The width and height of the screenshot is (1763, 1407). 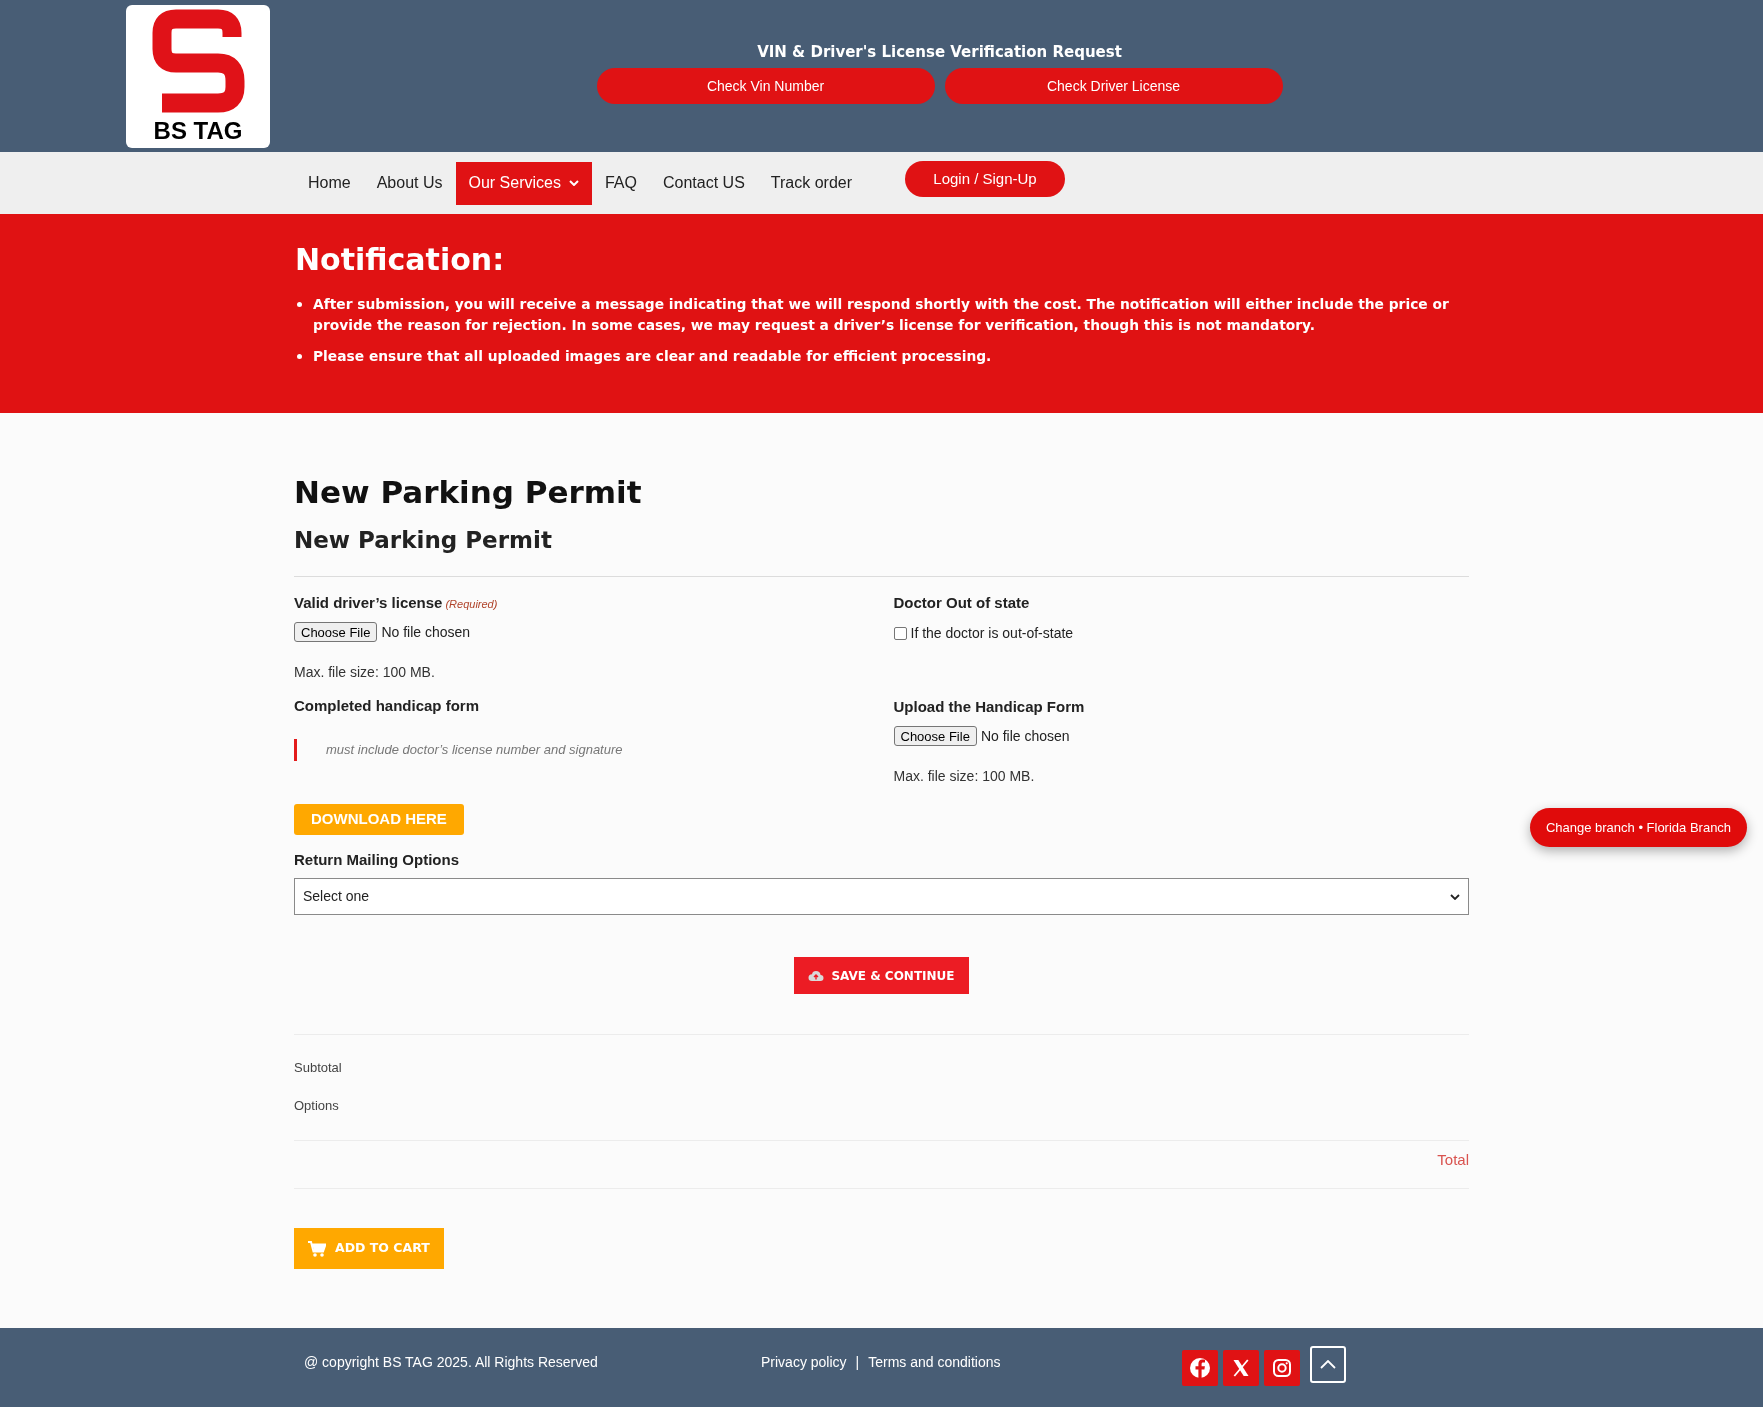 What do you see at coordinates (468, 492) in the screenshot?
I see `page-title: New Parking Permit` at bounding box center [468, 492].